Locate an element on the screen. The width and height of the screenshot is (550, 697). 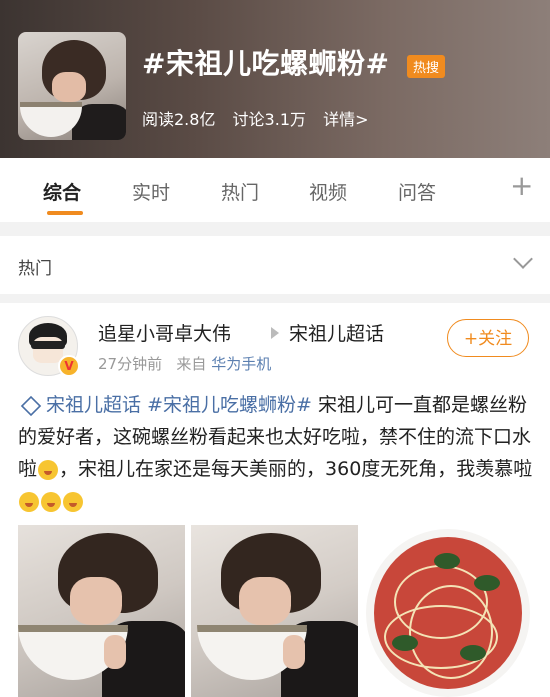
tab-hot: 热门 is located at coordinates (240, 191).